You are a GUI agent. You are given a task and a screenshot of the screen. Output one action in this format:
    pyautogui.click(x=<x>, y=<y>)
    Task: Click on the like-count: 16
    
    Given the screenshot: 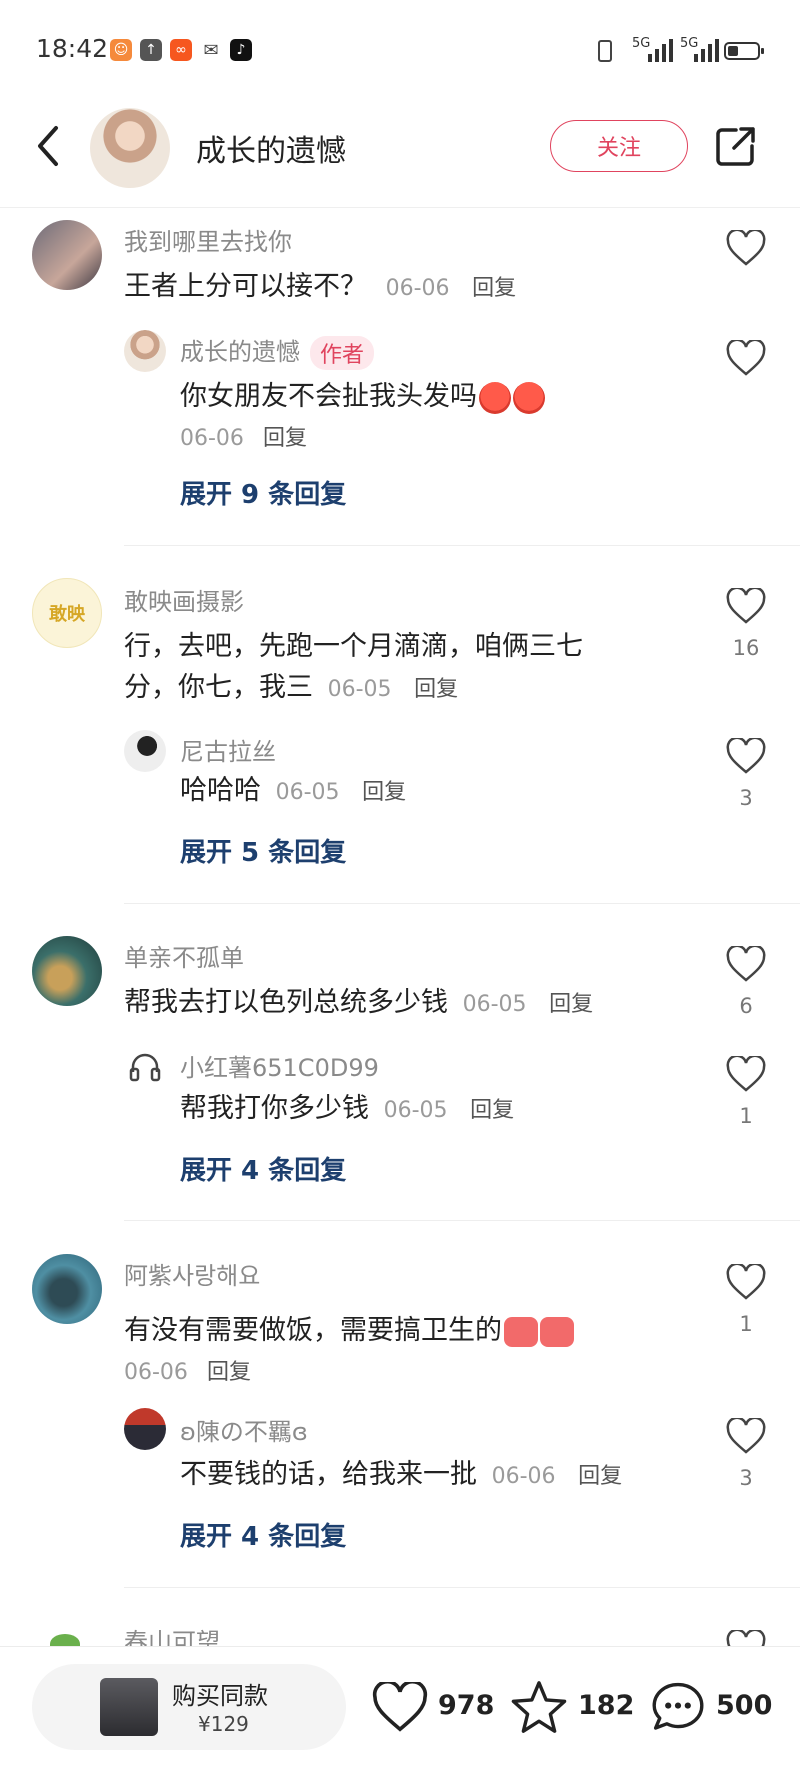 What is the action you would take?
    pyautogui.click(x=746, y=648)
    